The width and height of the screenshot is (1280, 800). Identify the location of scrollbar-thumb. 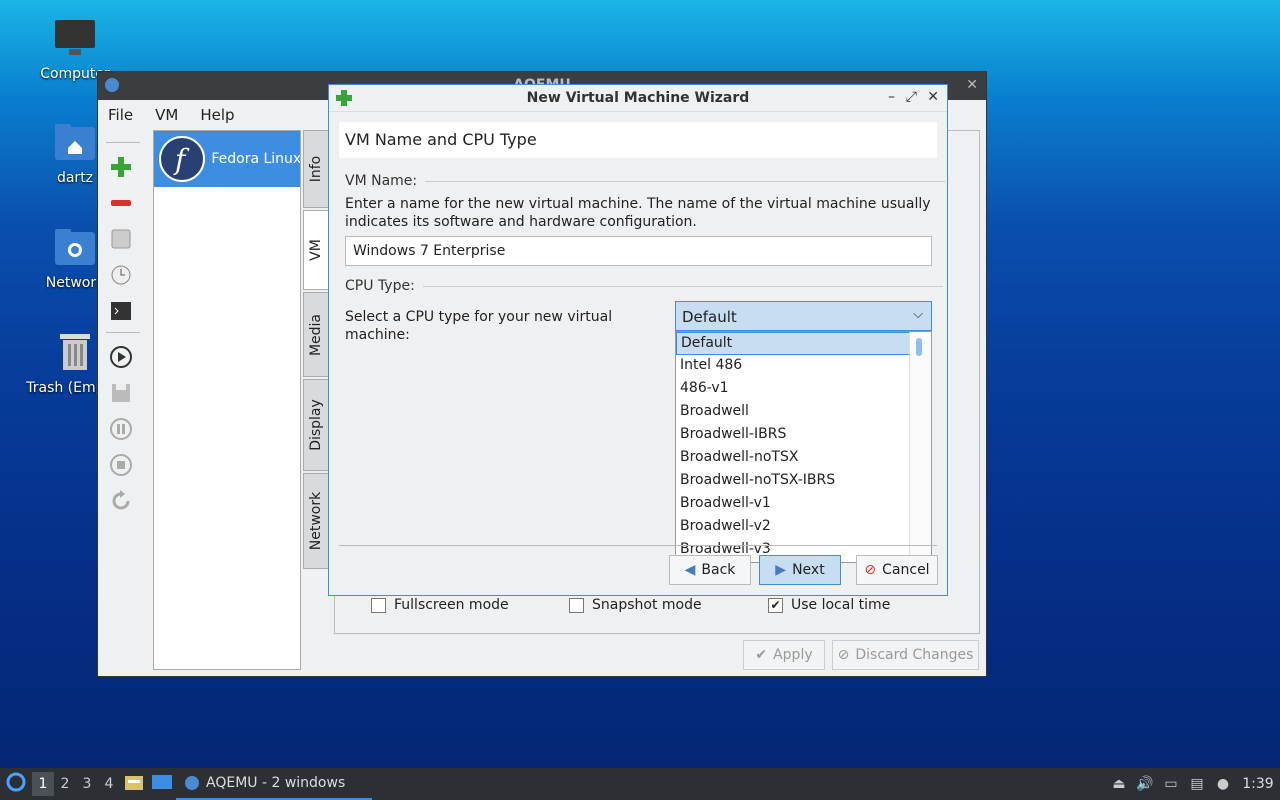
(919, 347).